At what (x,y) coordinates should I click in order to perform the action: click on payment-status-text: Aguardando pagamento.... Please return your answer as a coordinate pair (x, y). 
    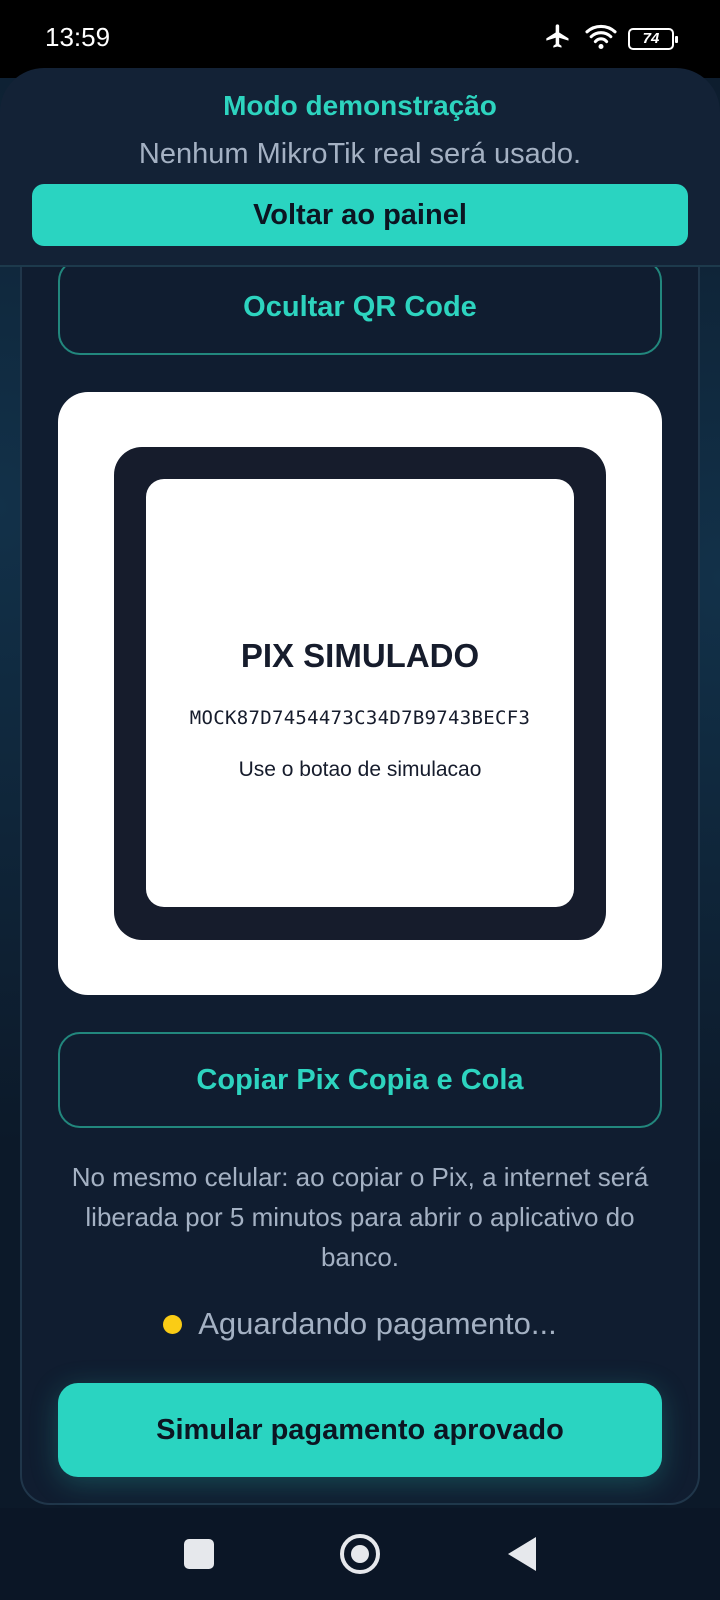
    Looking at the image, I should click on (377, 1323).